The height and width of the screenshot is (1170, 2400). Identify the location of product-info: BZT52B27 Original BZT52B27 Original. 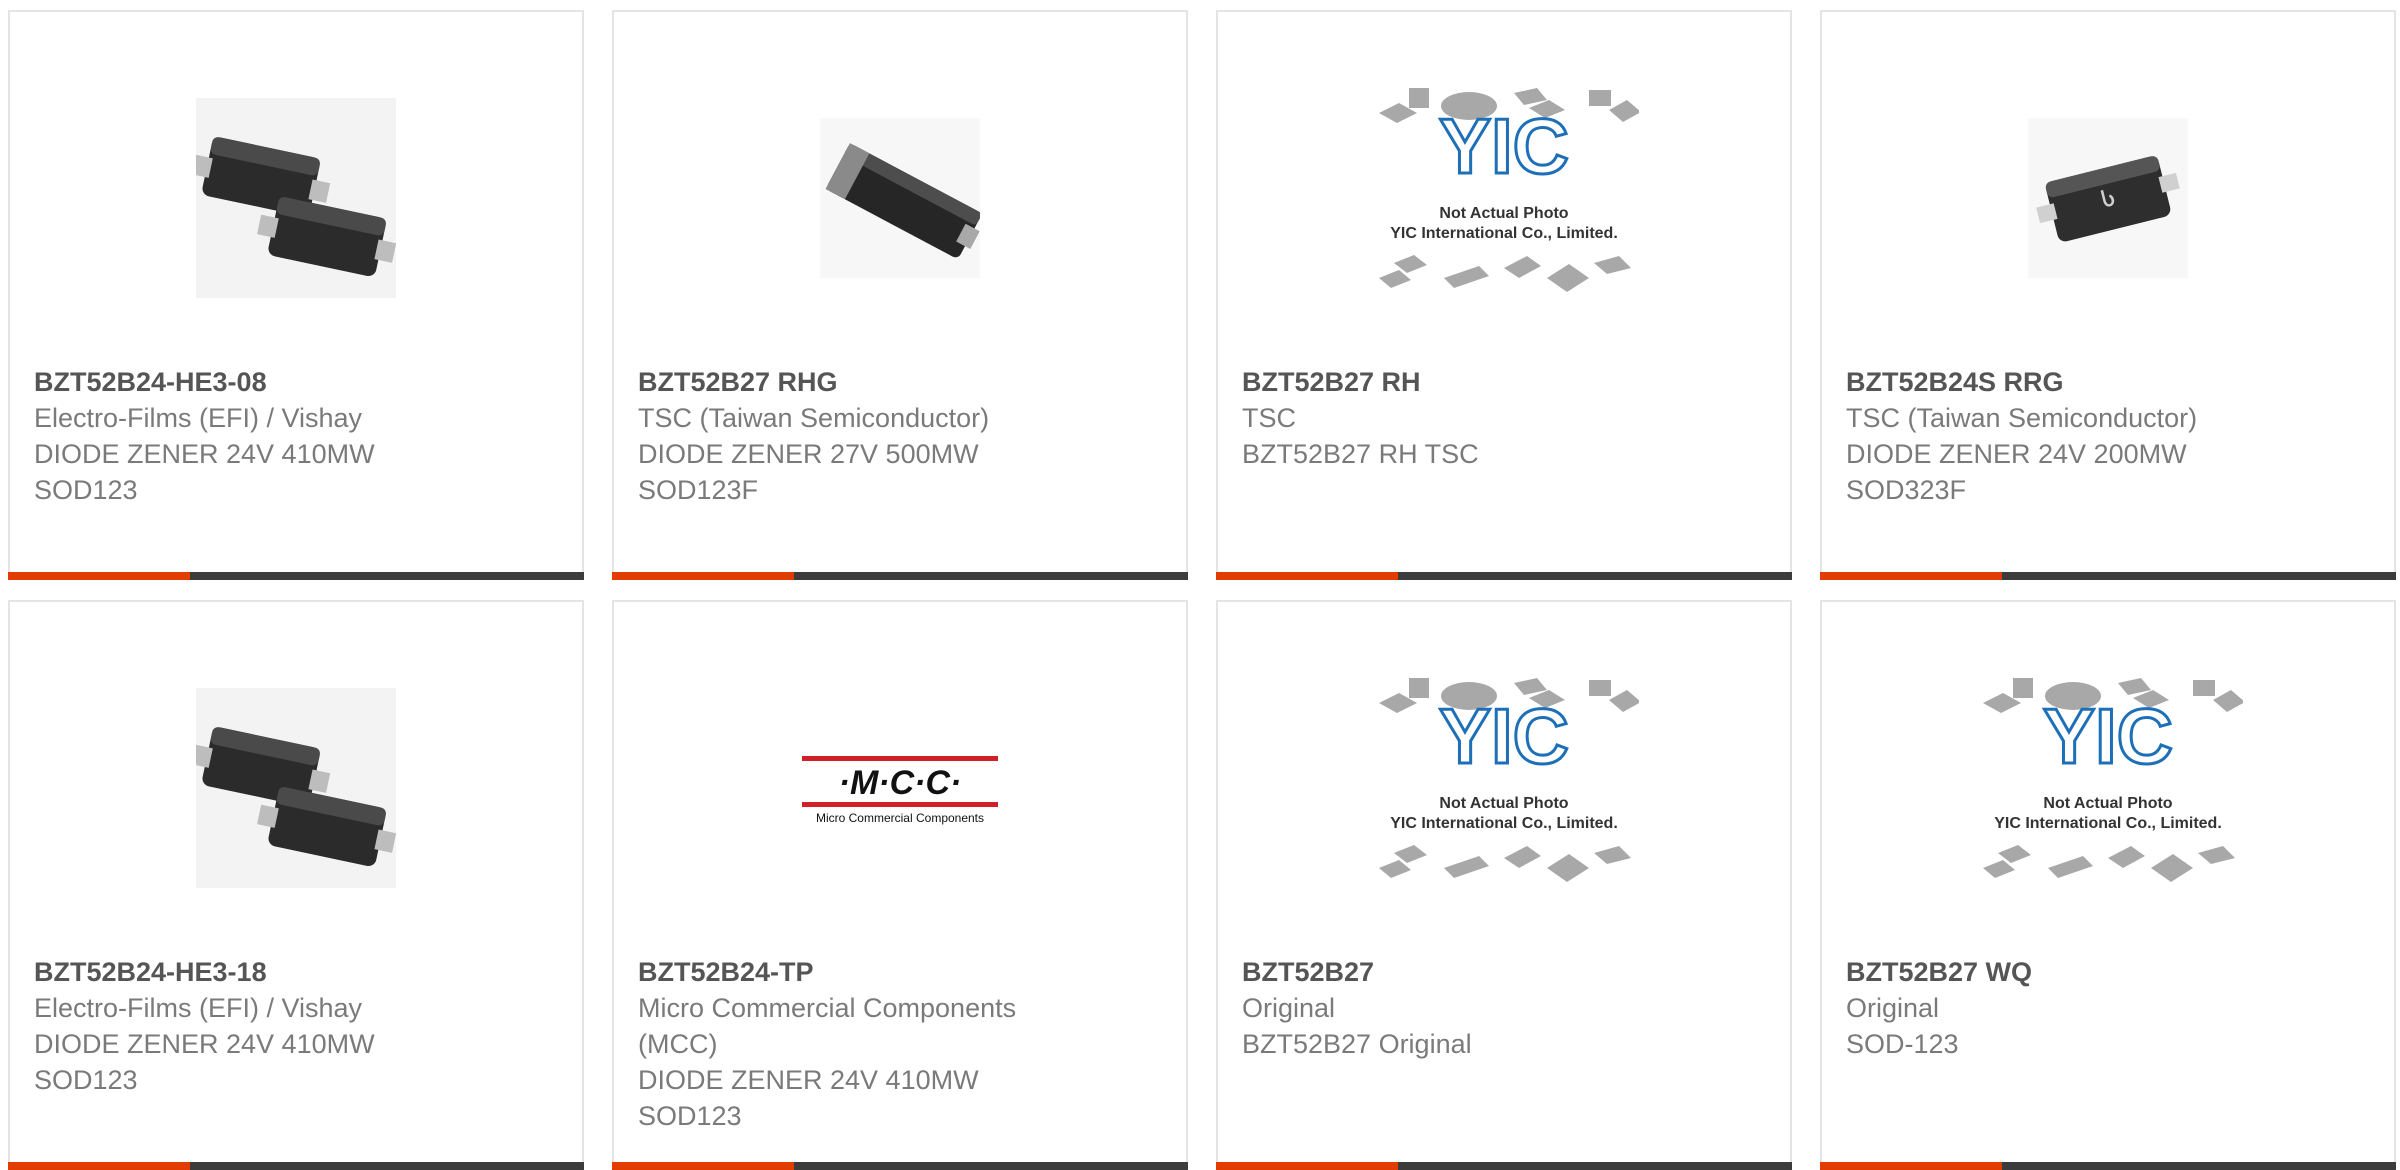
(1504, 1008).